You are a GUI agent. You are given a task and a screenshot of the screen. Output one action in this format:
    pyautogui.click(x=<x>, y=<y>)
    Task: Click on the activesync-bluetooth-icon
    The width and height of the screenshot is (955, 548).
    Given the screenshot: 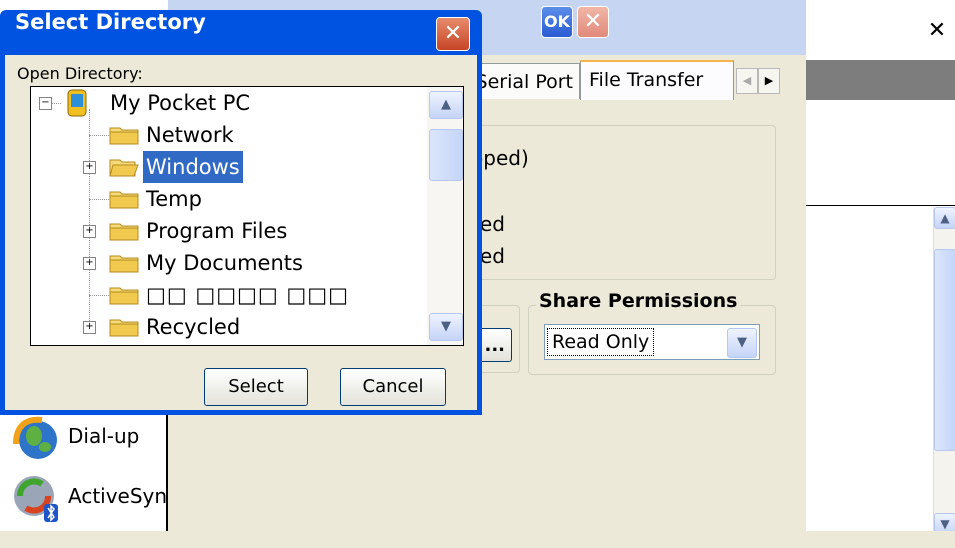 What is the action you would take?
    pyautogui.click(x=35, y=498)
    